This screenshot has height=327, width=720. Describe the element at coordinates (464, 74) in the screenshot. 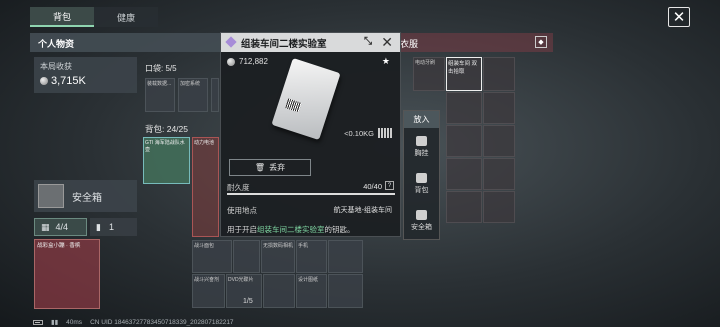

I see `key-card-slot: 组装车间 双击拾取` at that location.